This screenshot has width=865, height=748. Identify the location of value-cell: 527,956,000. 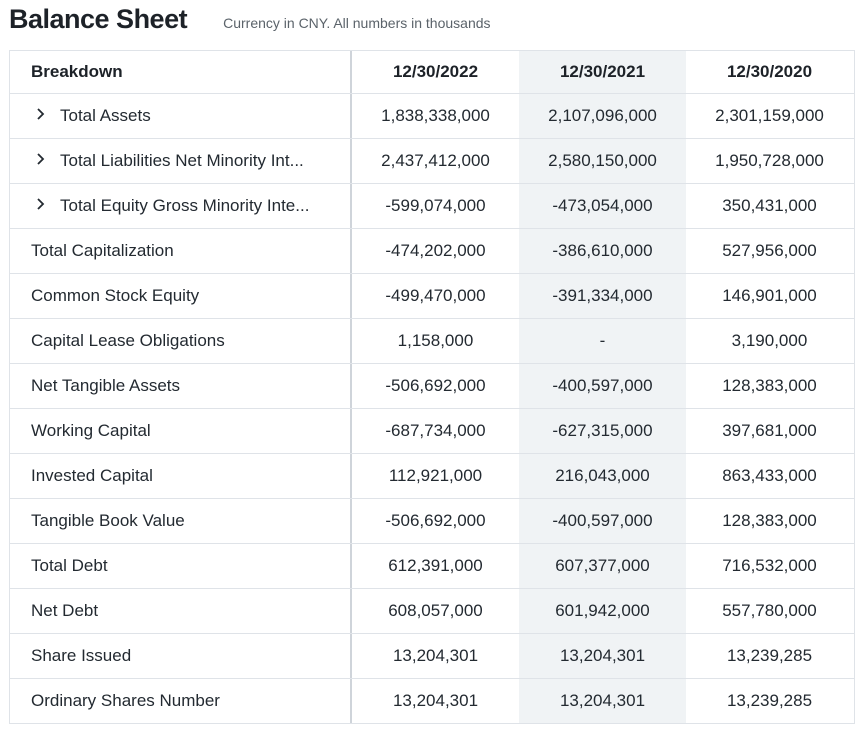
(769, 250).